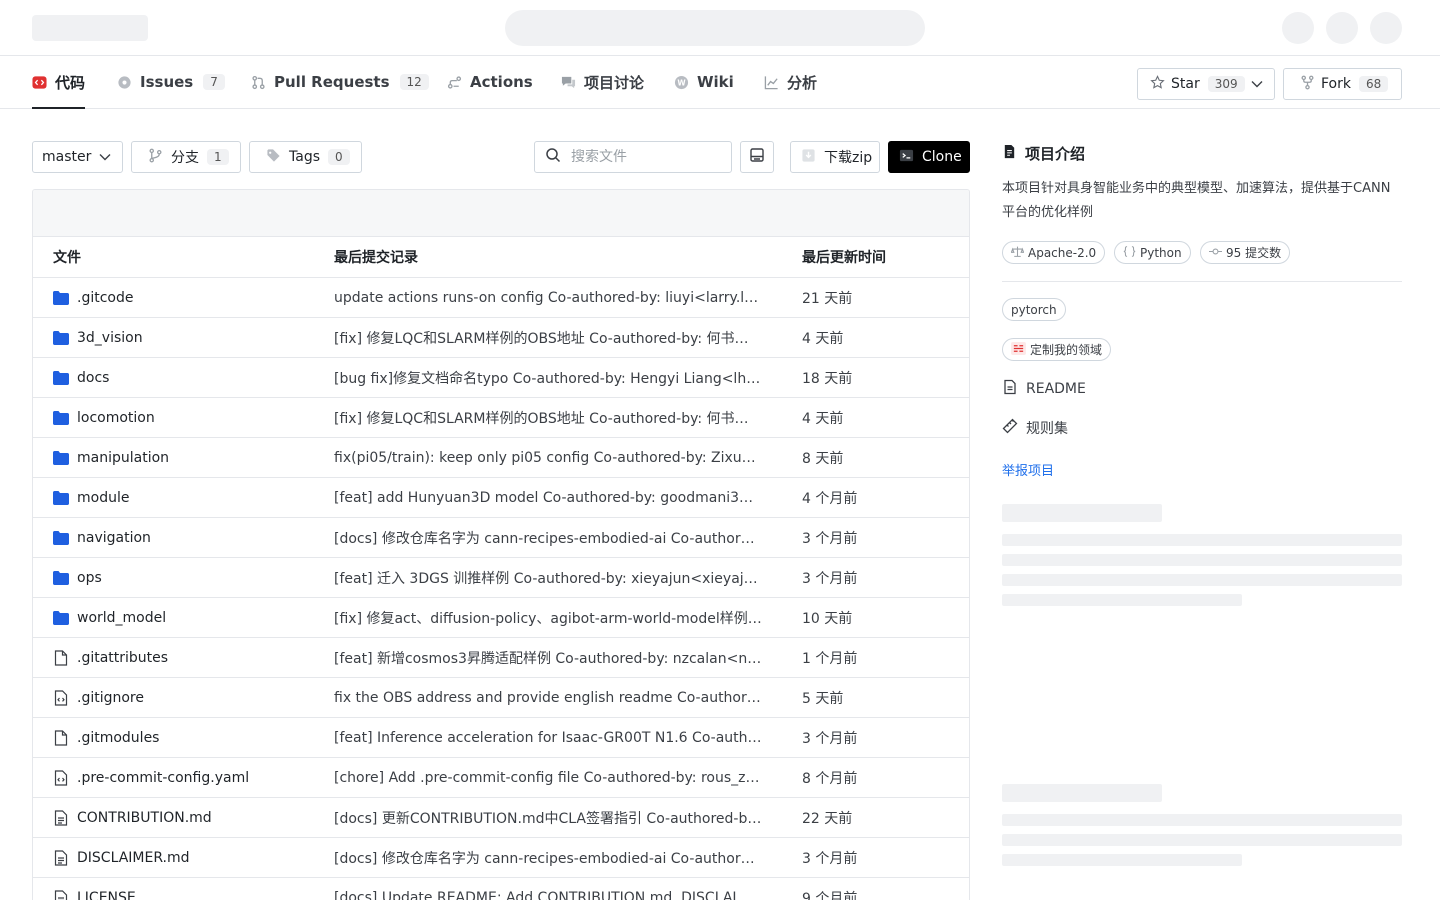 The height and width of the screenshot is (900, 1440). What do you see at coordinates (214, 82) in the screenshot?
I see `issues-count: 7` at bounding box center [214, 82].